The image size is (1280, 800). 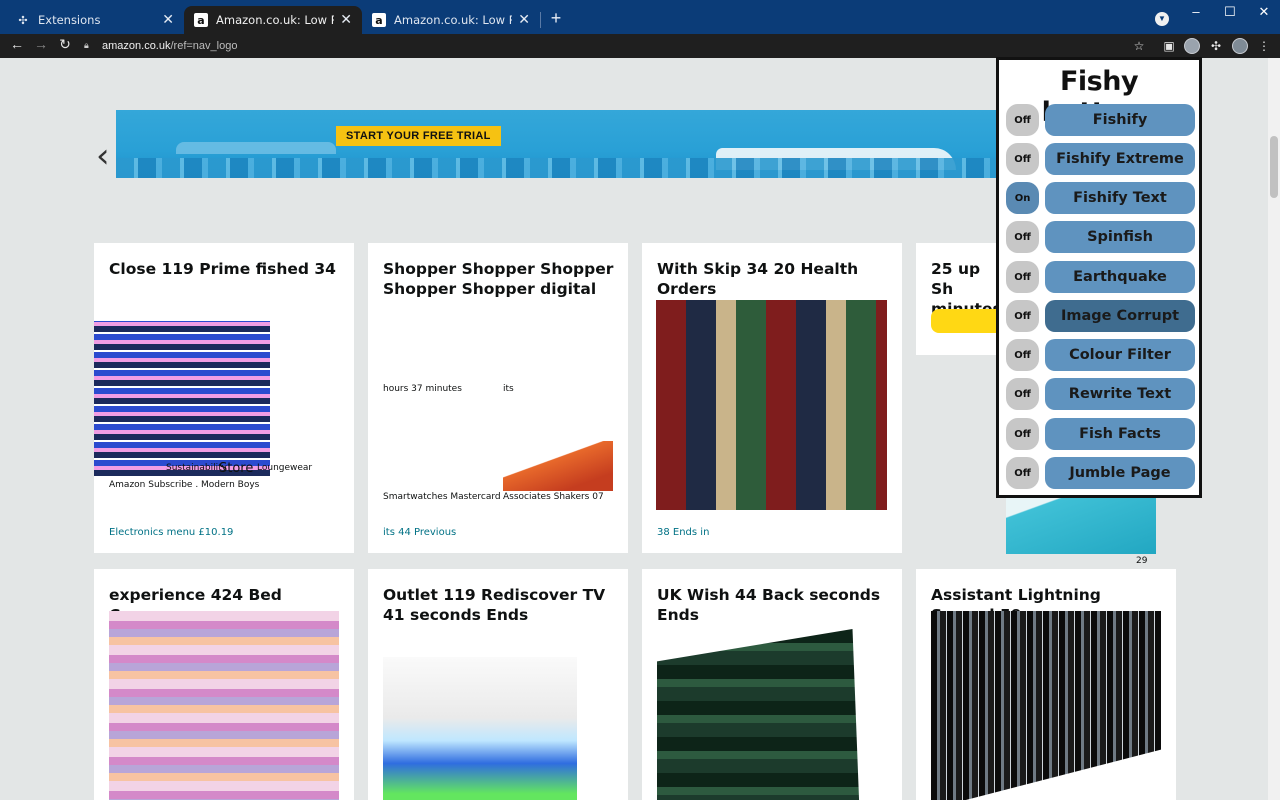 What do you see at coordinates (86, 45) in the screenshot?
I see `lock-icon: 🔒︎` at bounding box center [86, 45].